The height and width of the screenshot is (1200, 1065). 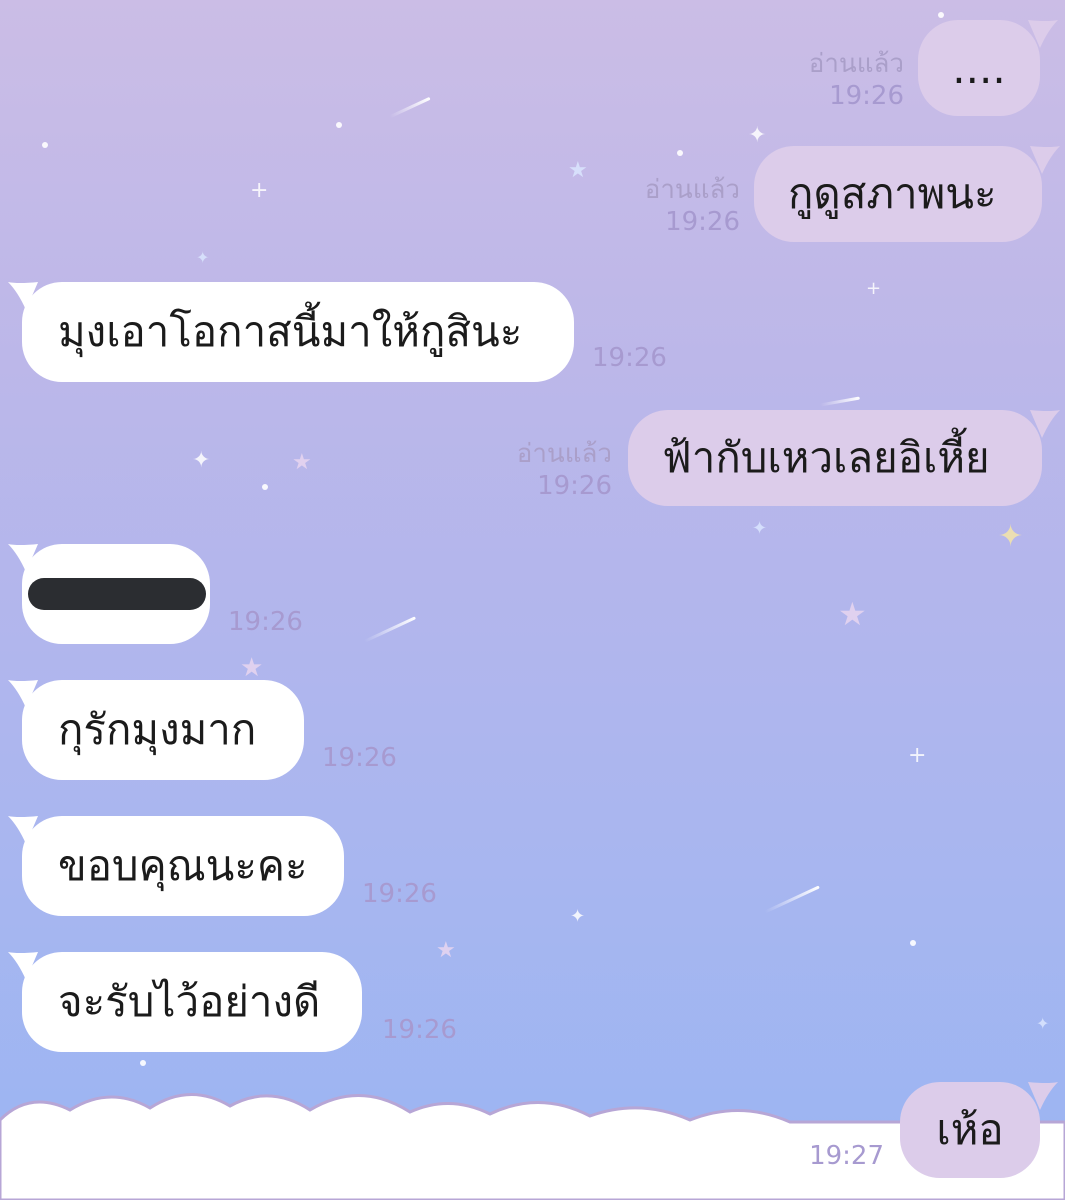 I want to click on message-bubble-incoming: กุรักมุงมาก, so click(x=163, y=730).